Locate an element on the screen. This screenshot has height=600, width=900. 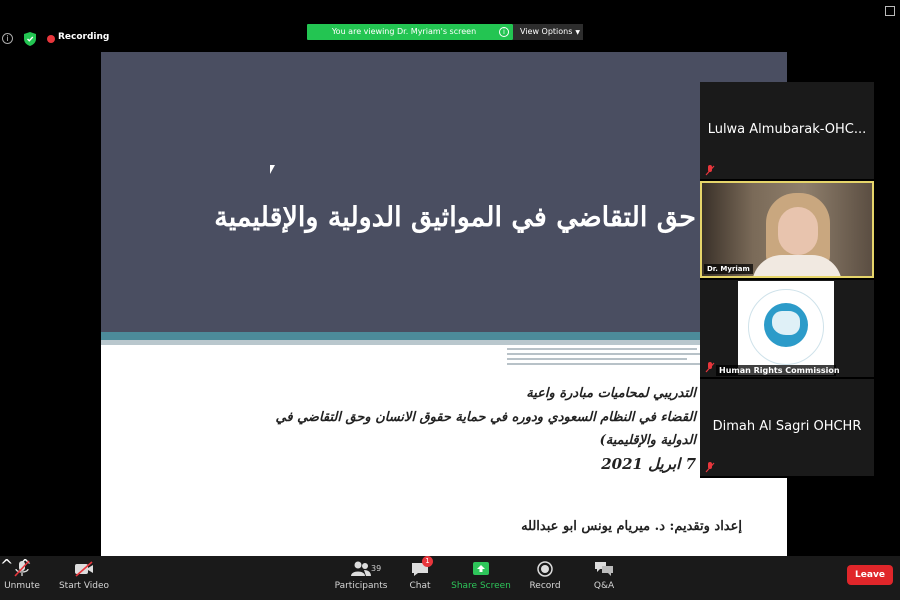
chat-label: Chat is located at coordinates (420, 586).